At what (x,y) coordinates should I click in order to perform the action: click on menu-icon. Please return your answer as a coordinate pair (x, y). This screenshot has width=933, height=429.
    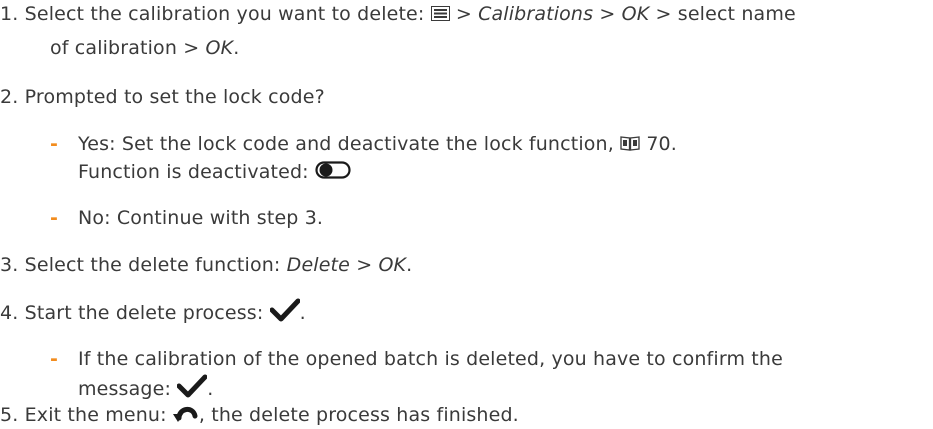
    Looking at the image, I should click on (440, 15).